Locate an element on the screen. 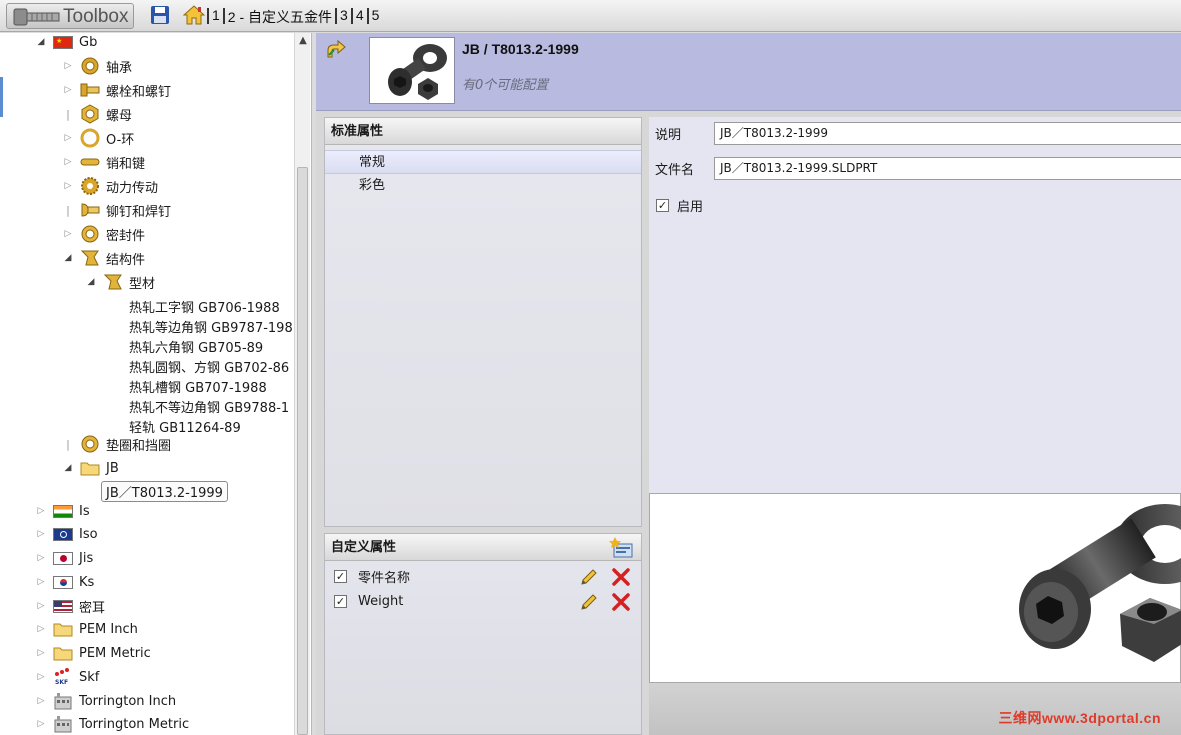 The height and width of the screenshot is (735, 1181). tree-item-label: 结构件 is located at coordinates (126, 260).